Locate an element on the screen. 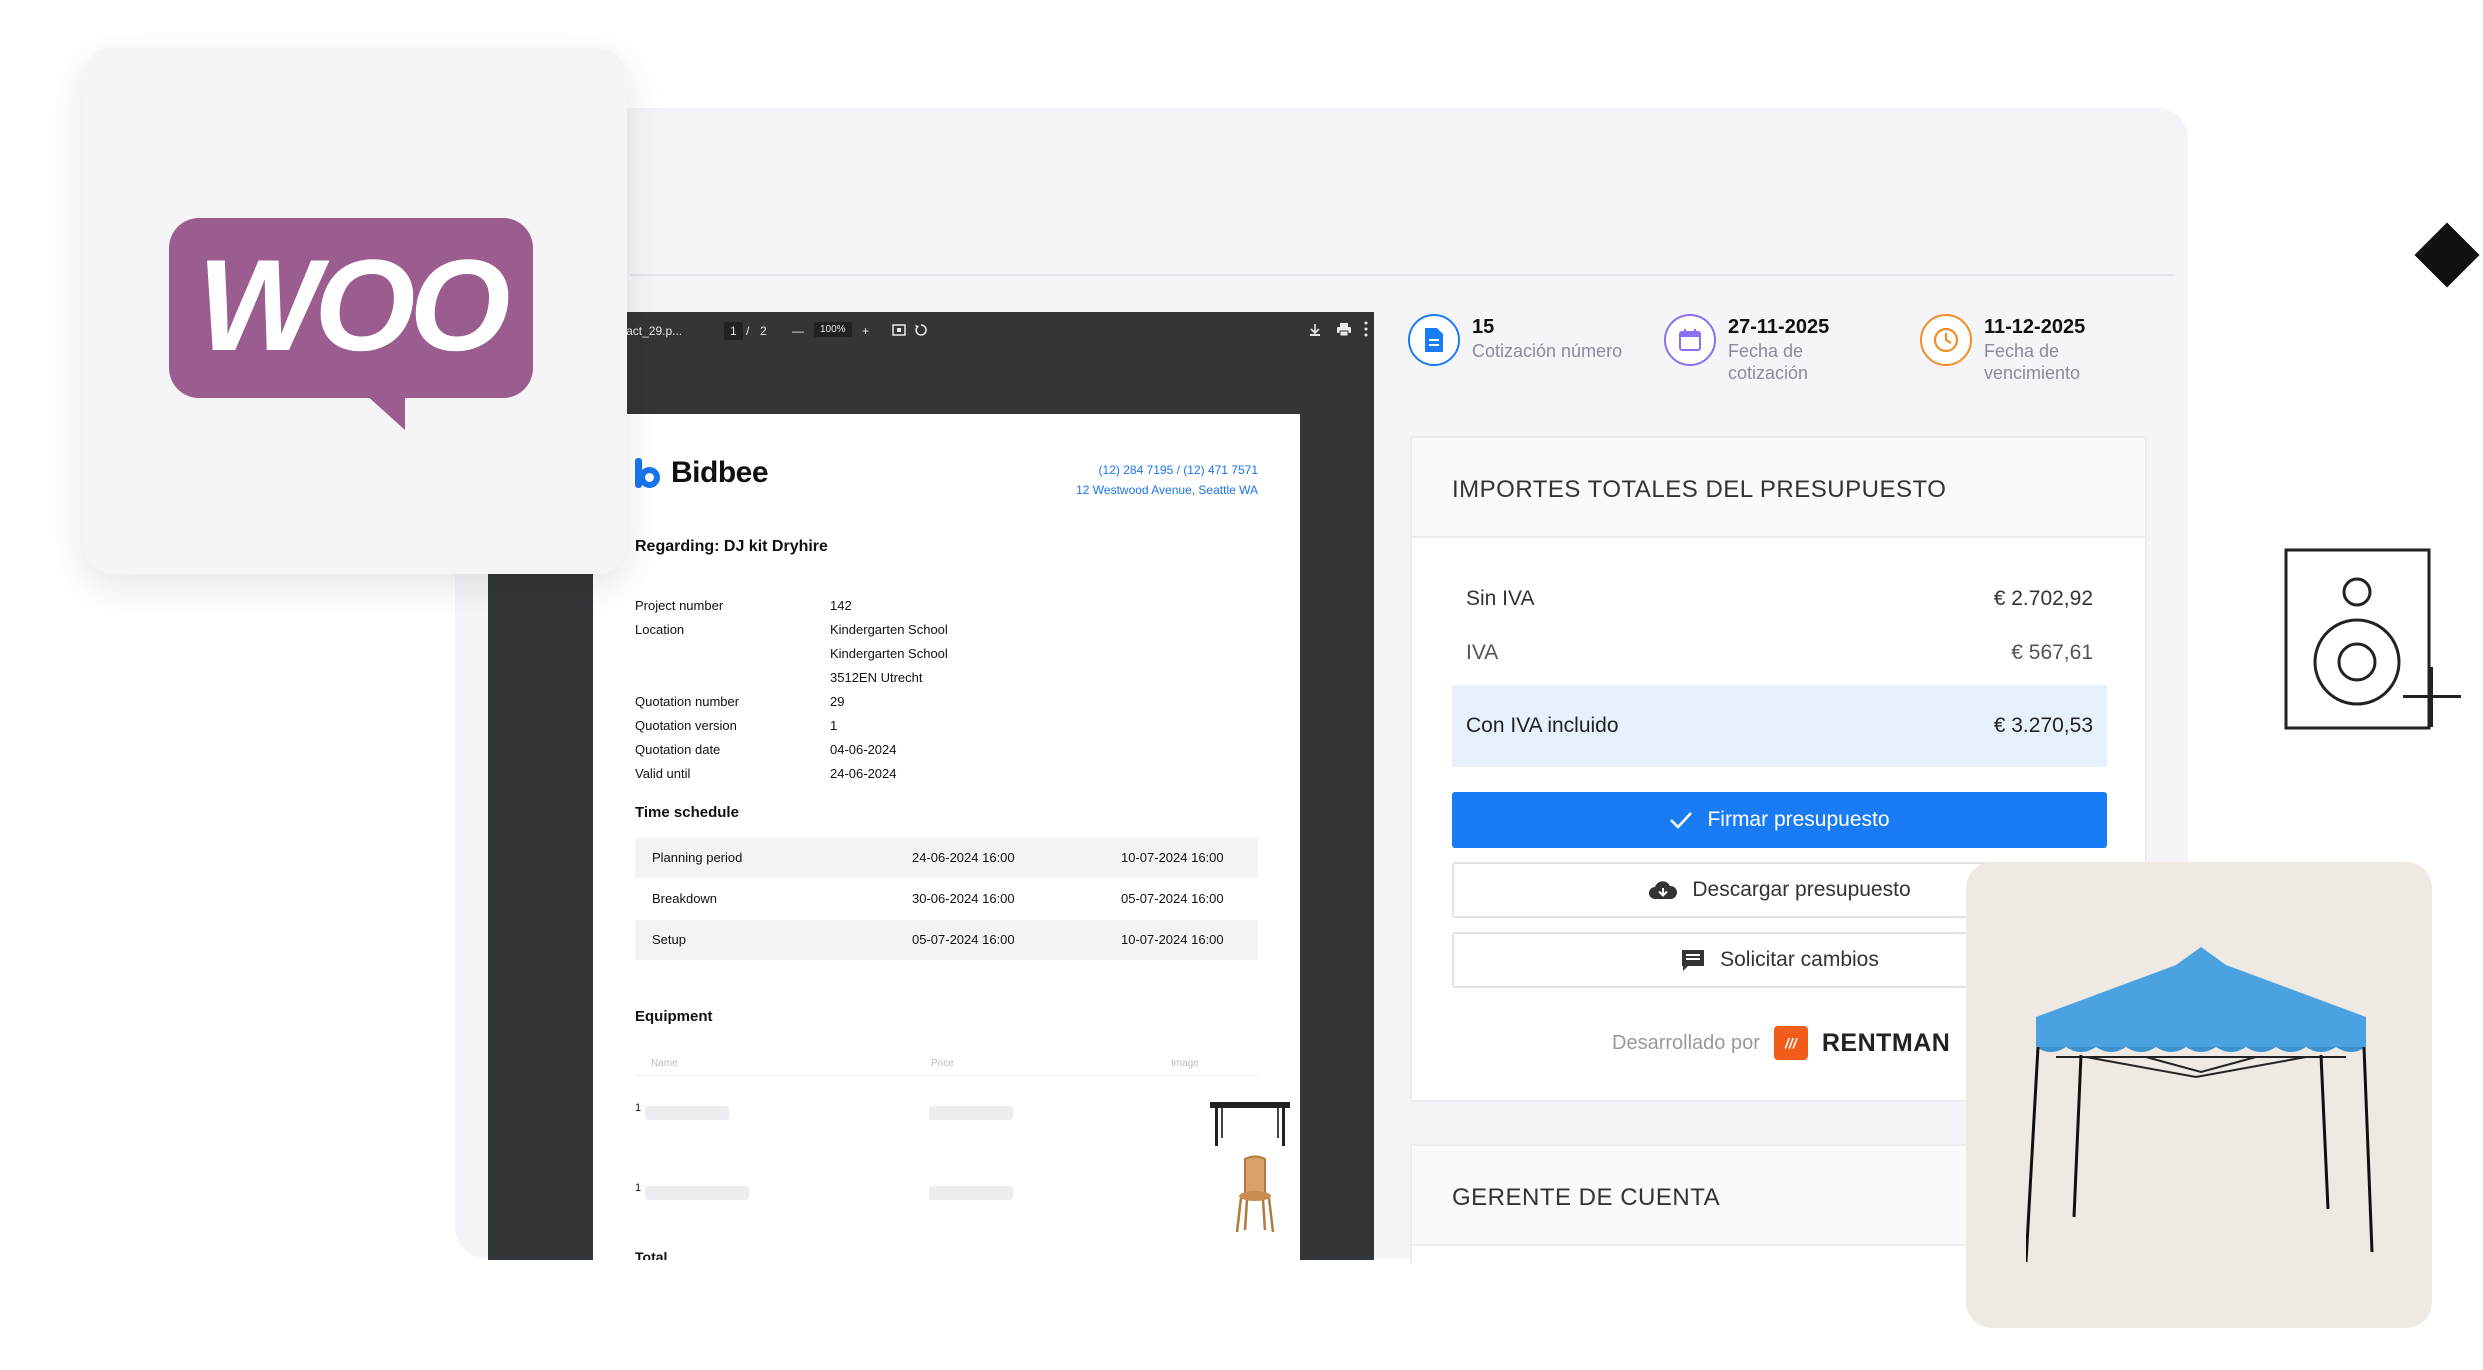  field-label: Quotation version is located at coordinates (686, 725).